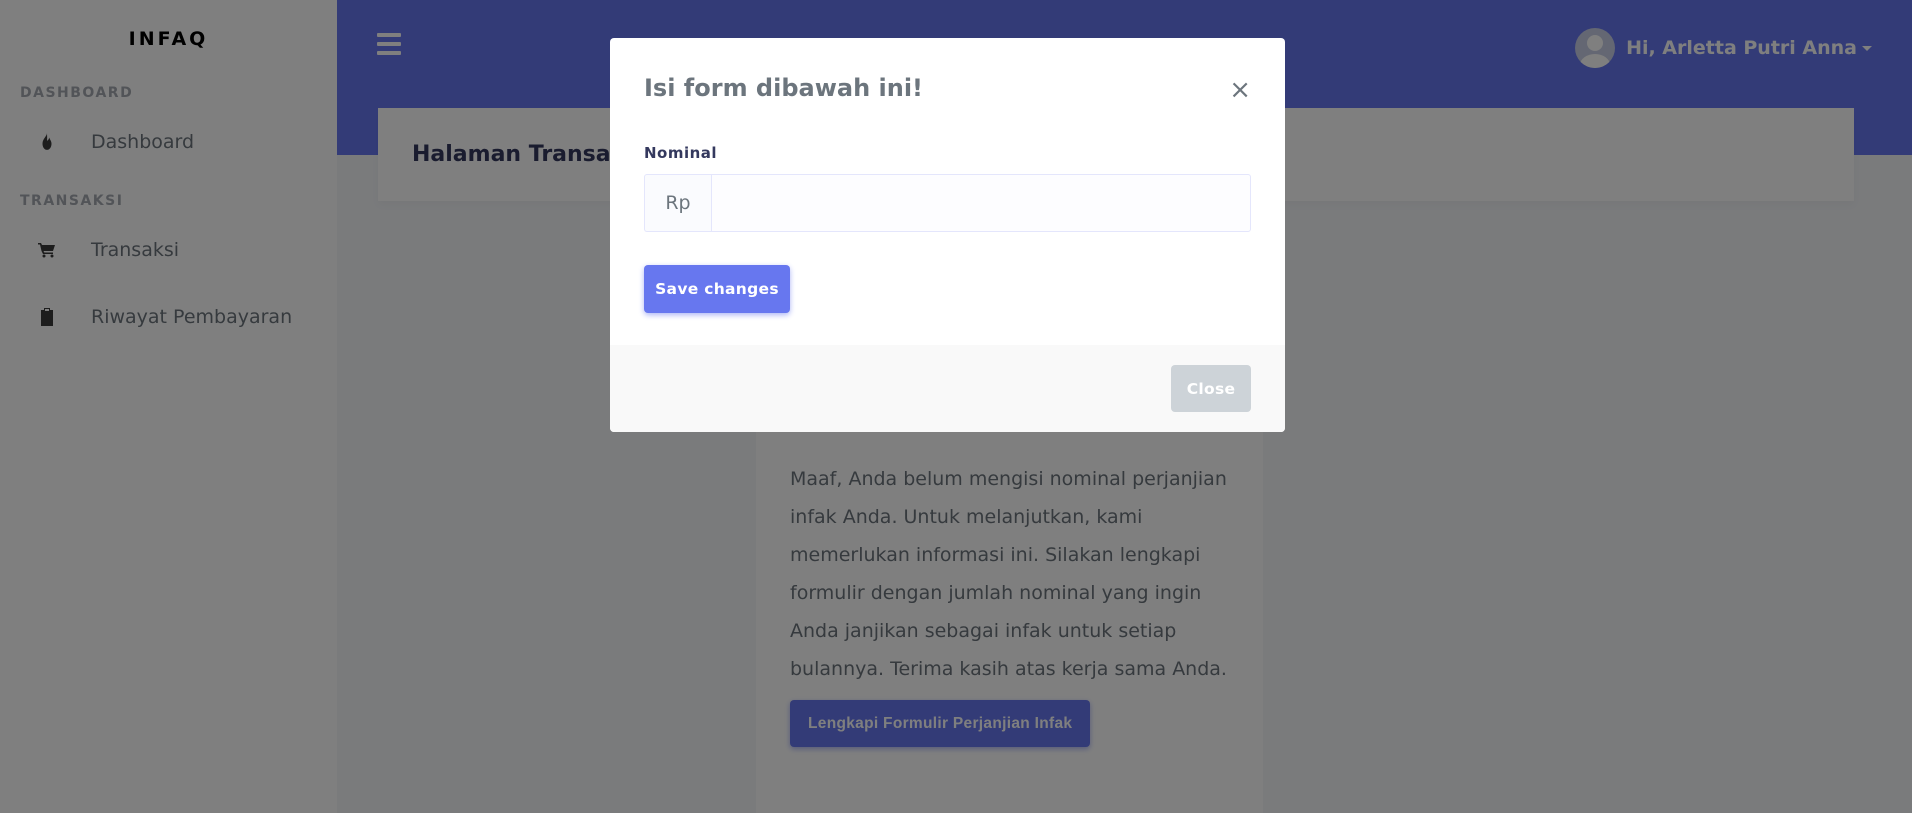 This screenshot has width=1912, height=813. Describe the element at coordinates (1211, 388) in the screenshot. I see `close-button: Close` at that location.